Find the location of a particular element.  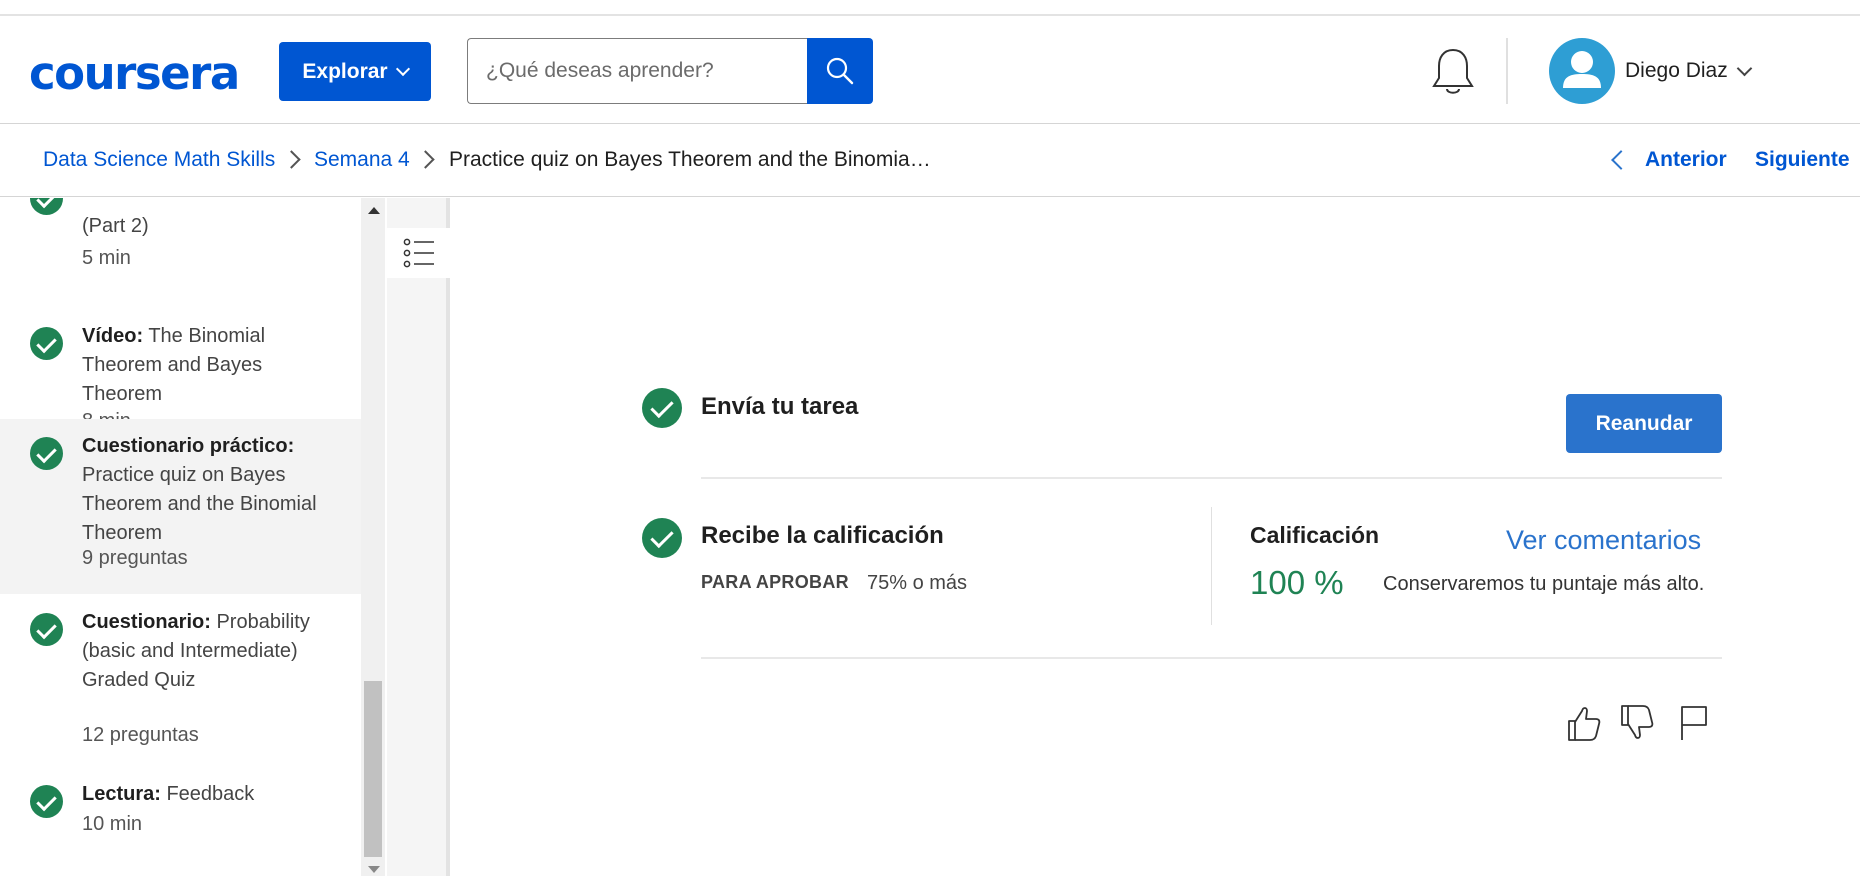

thumbs-up-icon is located at coordinates (1584, 723).